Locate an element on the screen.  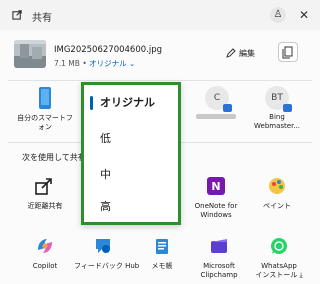
feedback-hub-icon is located at coordinates (103, 246).